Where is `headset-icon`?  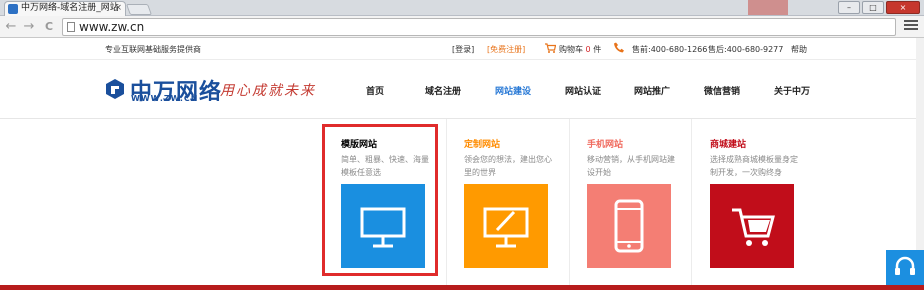 headset-icon is located at coordinates (905, 265).